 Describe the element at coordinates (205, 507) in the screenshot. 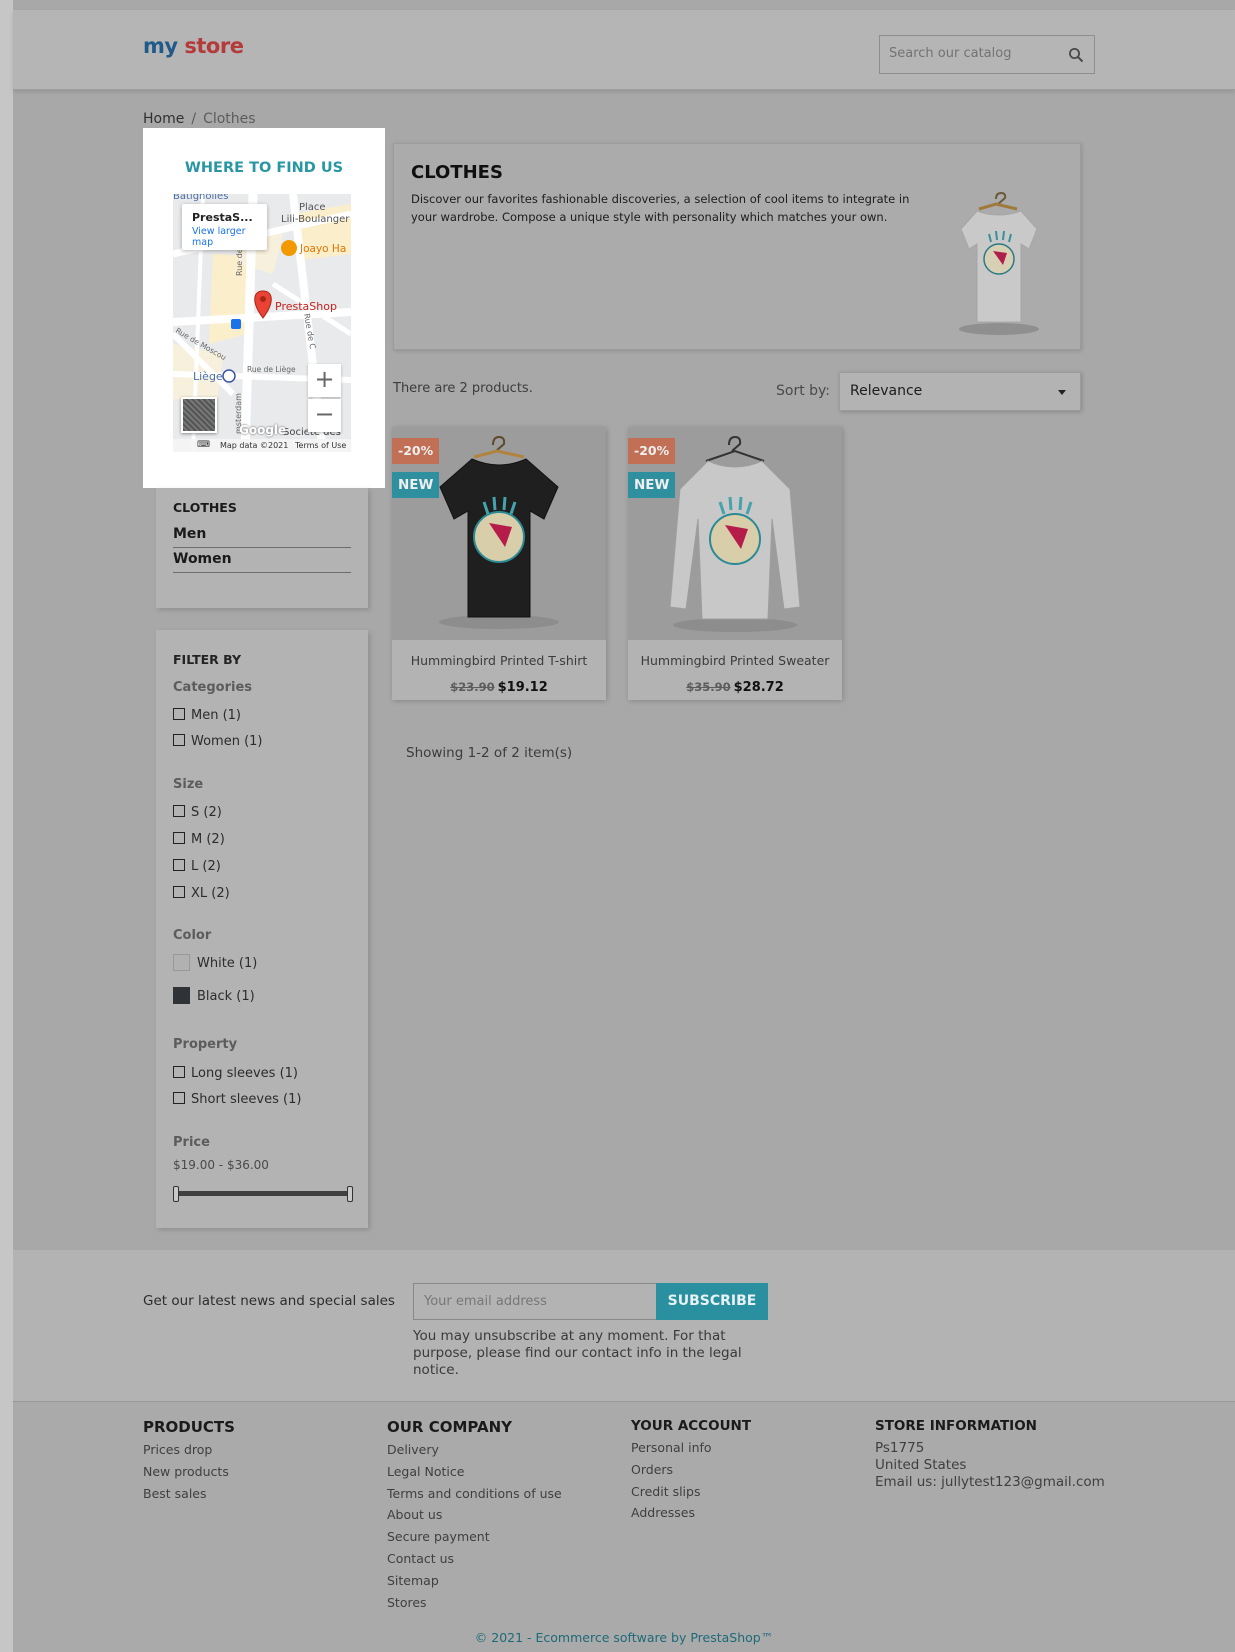

I see `category-tree-title: CLOTHES` at that location.